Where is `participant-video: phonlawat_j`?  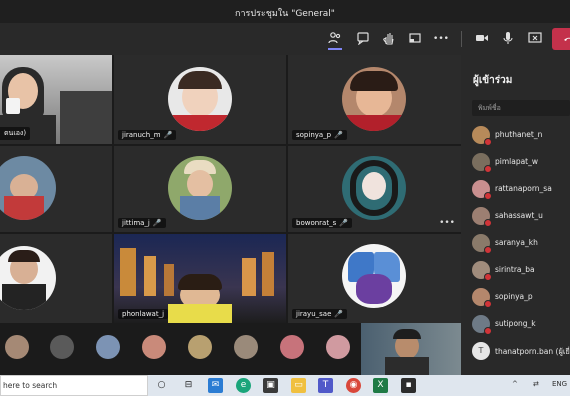 participant-video: phonlawat_j is located at coordinates (200, 278).